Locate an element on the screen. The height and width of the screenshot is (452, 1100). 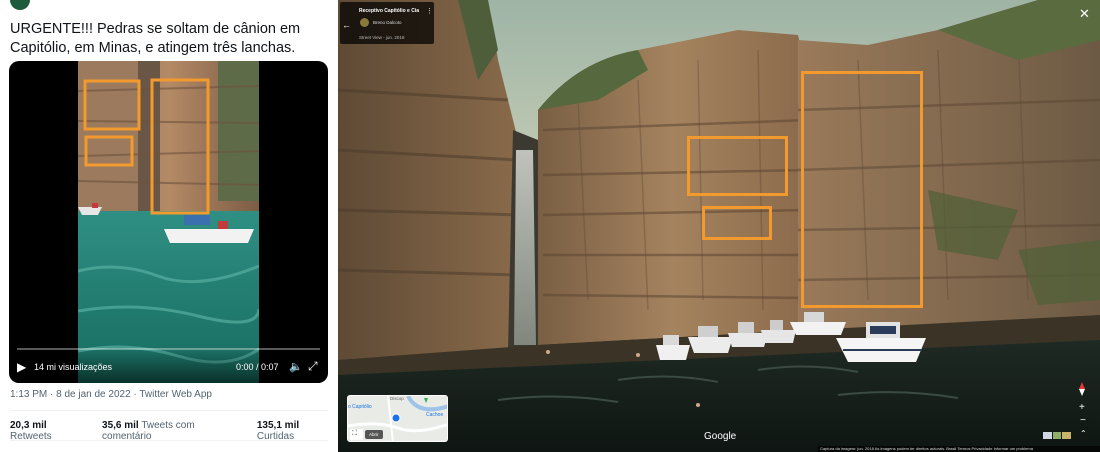
menu-dots-icon: ⋮ is located at coordinates (429, 11).